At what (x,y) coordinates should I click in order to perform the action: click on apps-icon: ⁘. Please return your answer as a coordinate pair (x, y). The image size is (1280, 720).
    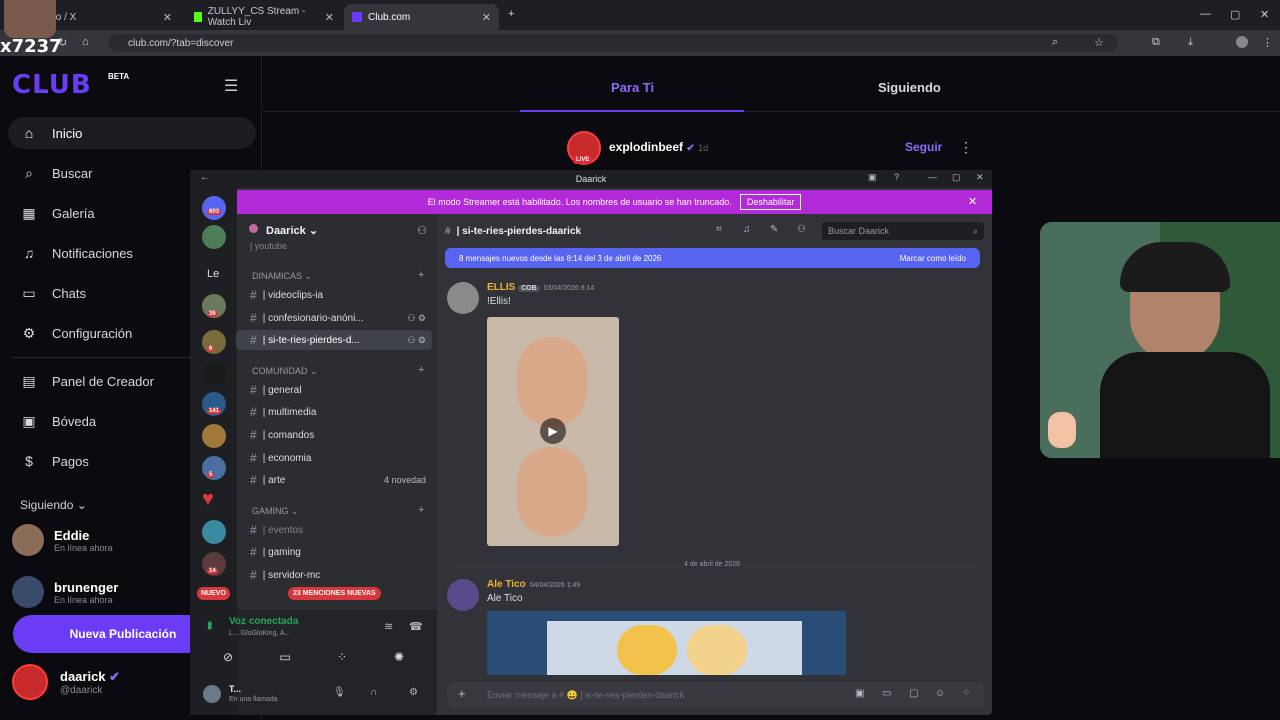
    Looking at the image, I should click on (966, 693).